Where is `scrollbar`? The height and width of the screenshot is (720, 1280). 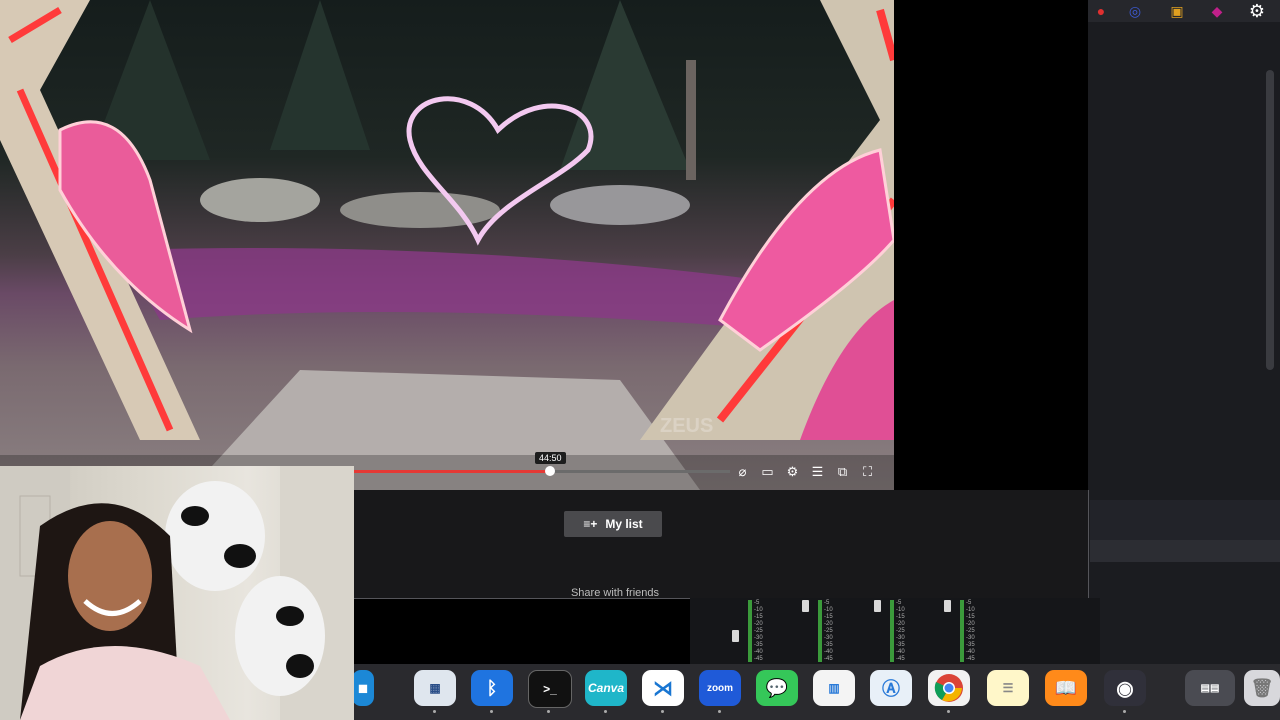 scrollbar is located at coordinates (1270, 220).